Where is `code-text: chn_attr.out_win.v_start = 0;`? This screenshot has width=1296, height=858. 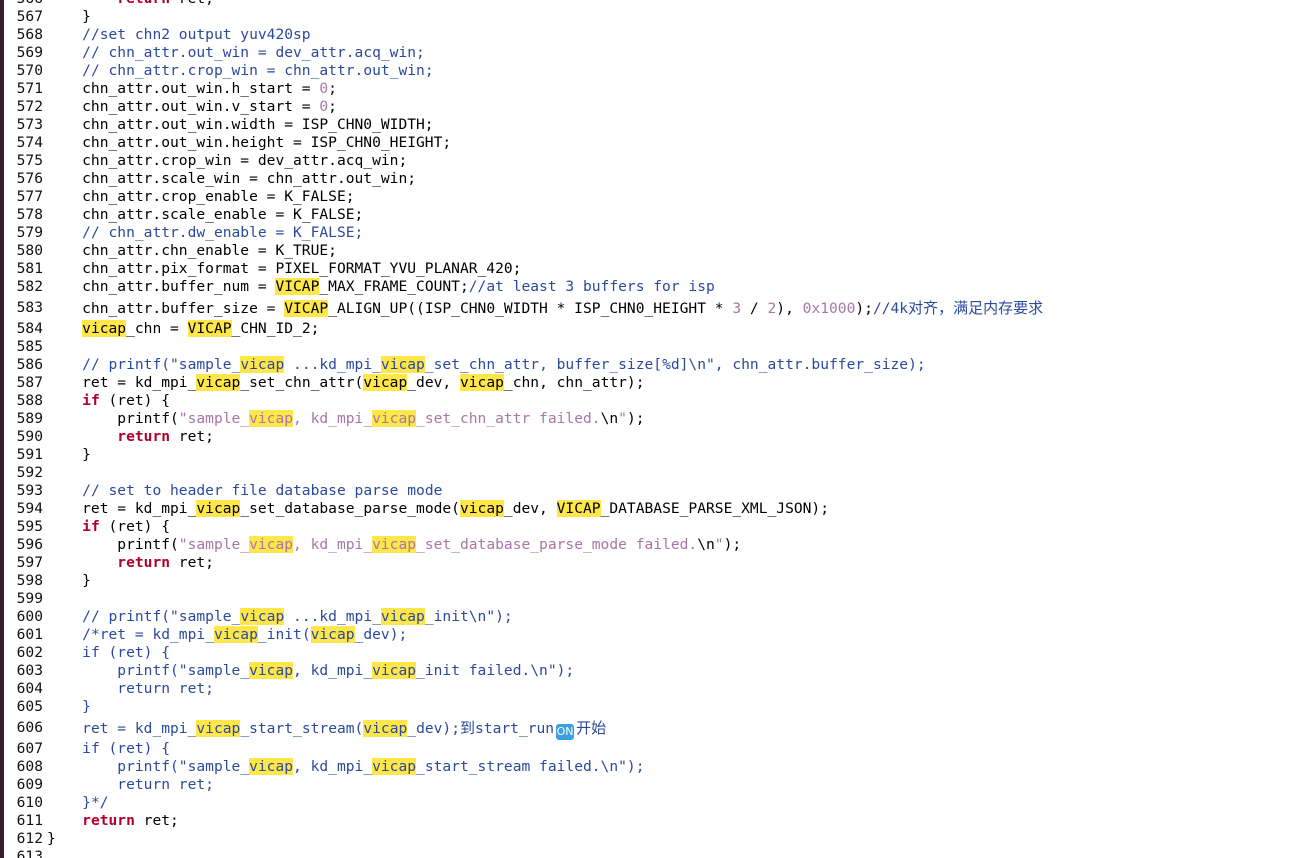
code-text: chn_attr.out_win.v_start = 0; is located at coordinates (192, 107).